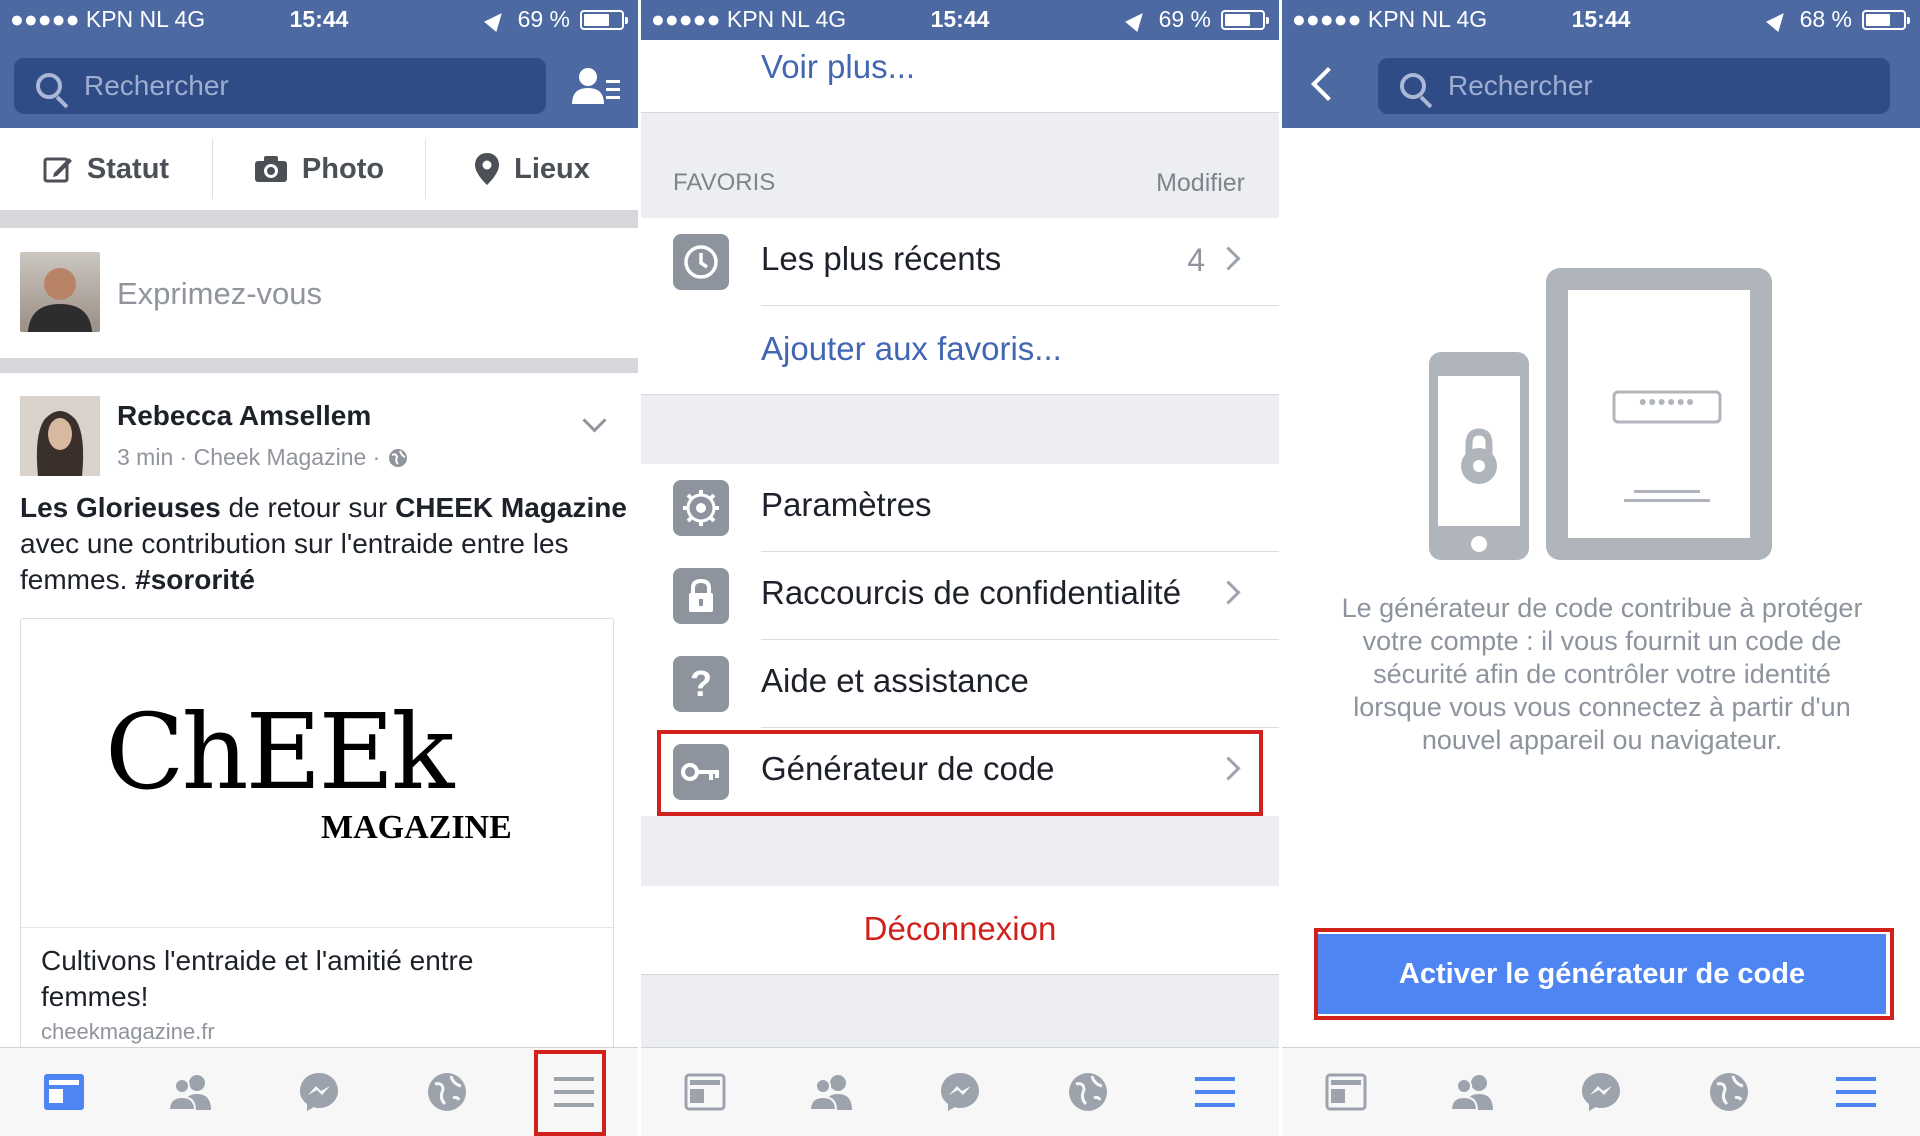 This screenshot has height=1136, width=1920. What do you see at coordinates (308, 507) in the screenshot?
I see `post-text-part: de retour sur` at bounding box center [308, 507].